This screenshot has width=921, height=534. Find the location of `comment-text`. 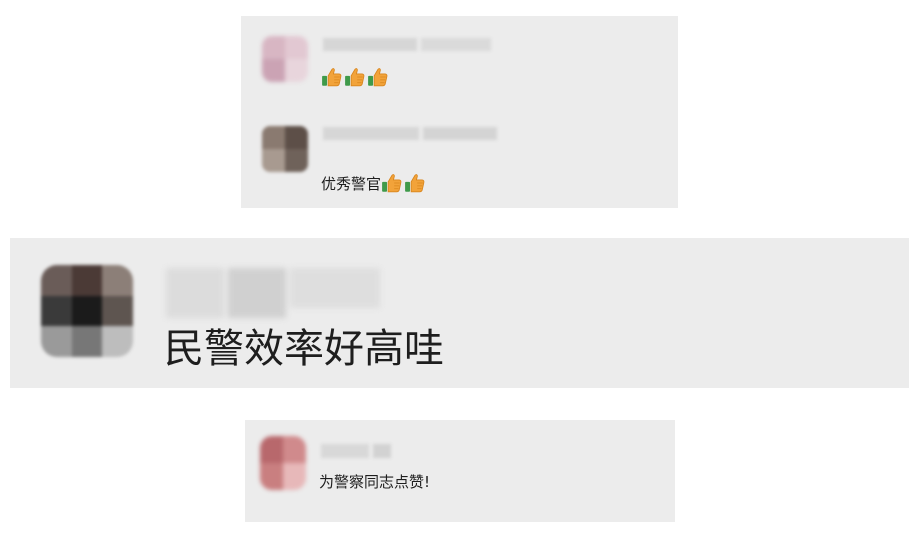

comment-text is located at coordinates (355, 77).